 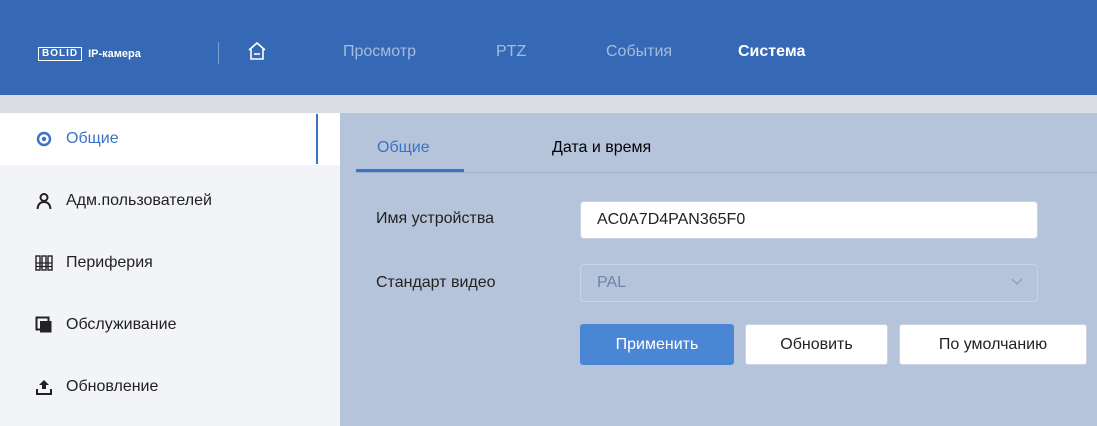 What do you see at coordinates (403, 148) in the screenshot?
I see `tab-general: Общие` at bounding box center [403, 148].